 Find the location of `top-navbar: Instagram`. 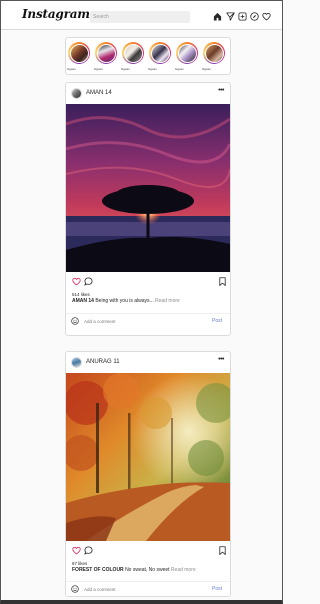

top-navbar: Instagram is located at coordinates (141, 15).